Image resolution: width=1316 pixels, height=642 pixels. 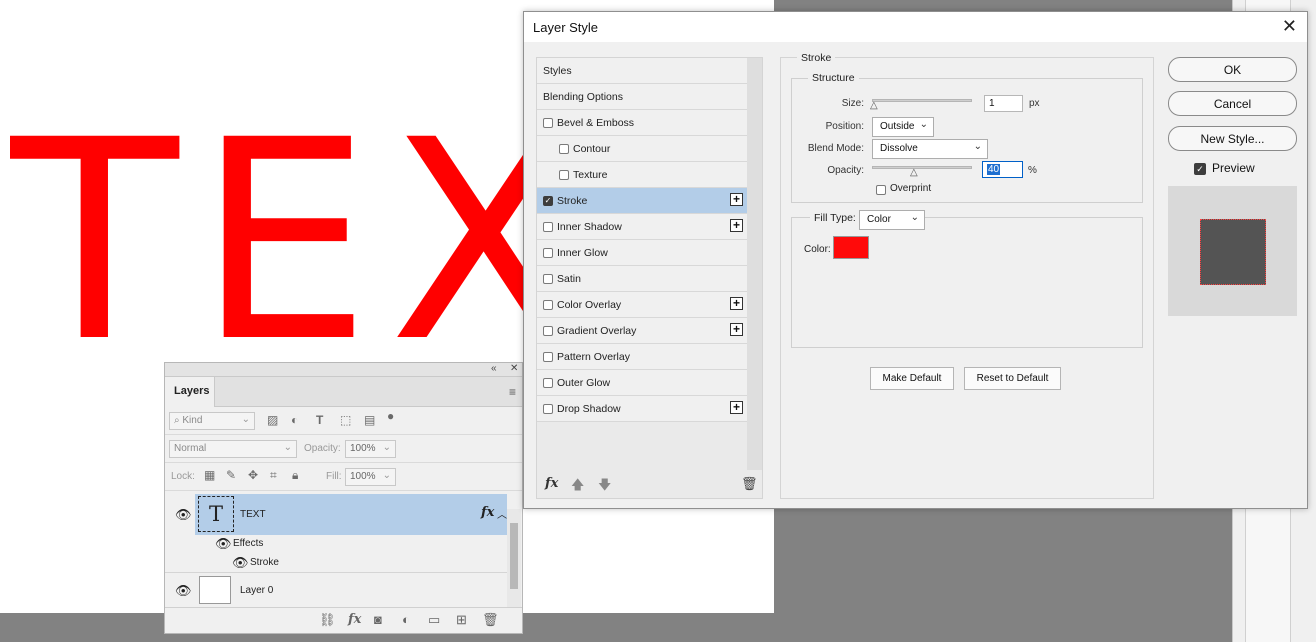 I want to click on blend-mode-dropdown: Normal ⌄, so click(x=233, y=449).